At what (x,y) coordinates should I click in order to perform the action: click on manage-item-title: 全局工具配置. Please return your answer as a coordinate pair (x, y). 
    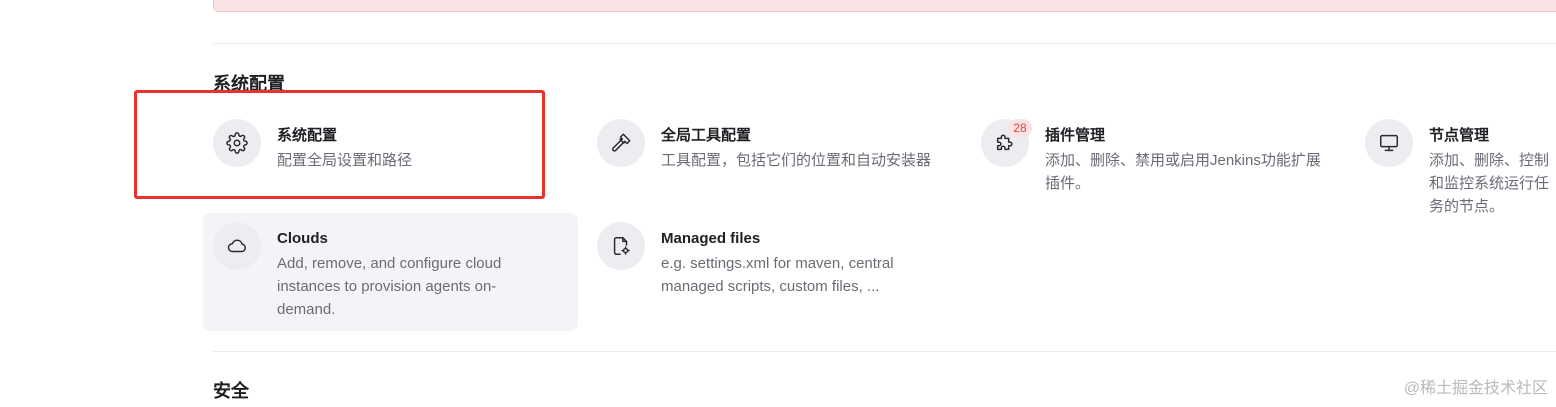
    Looking at the image, I should click on (706, 135).